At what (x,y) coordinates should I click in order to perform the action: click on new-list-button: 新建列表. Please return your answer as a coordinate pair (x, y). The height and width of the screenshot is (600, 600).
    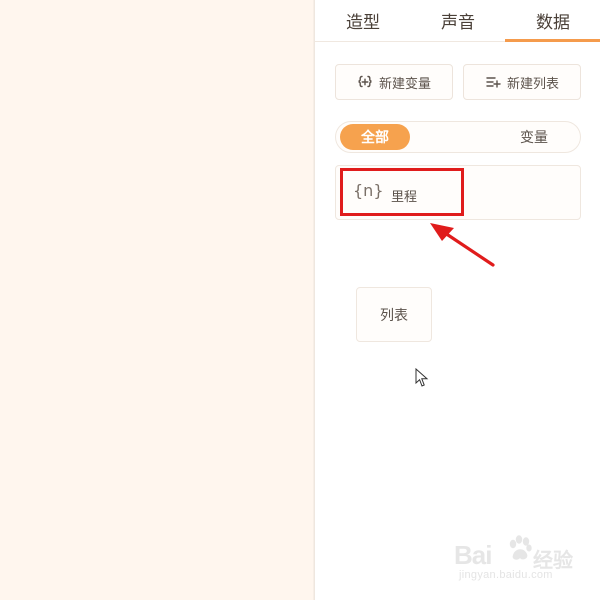
    Looking at the image, I should click on (522, 82).